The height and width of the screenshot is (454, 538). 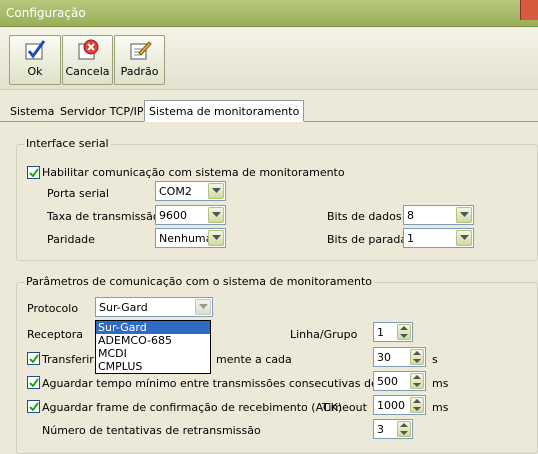 What do you see at coordinates (269, 13) in the screenshot?
I see `title-bar: Configuração` at bounding box center [269, 13].